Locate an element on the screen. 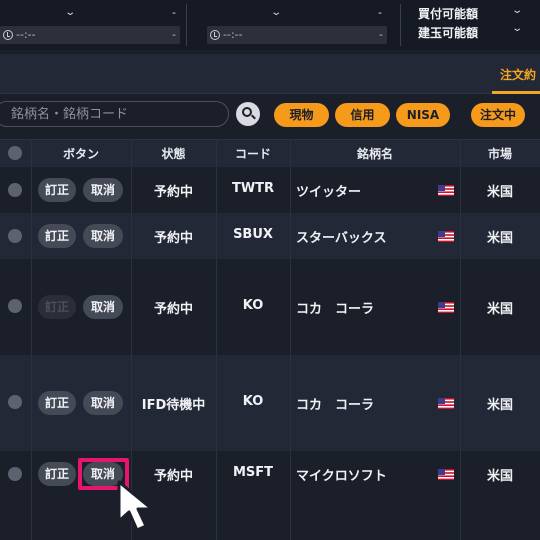  summary-column-2: ⌄ - --:-- - is located at coordinates (297, 25).